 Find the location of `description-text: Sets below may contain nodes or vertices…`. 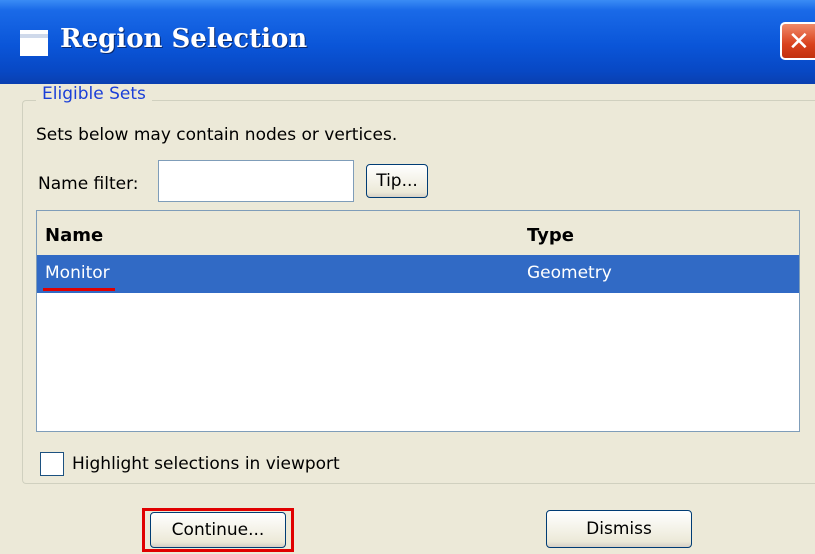

description-text: Sets below may contain nodes or vertices… is located at coordinates (217, 135).